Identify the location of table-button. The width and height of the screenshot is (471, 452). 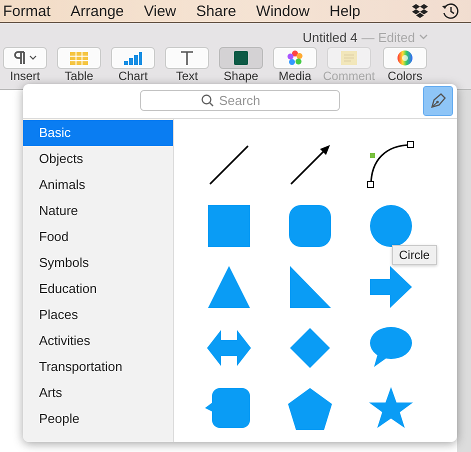
(79, 58).